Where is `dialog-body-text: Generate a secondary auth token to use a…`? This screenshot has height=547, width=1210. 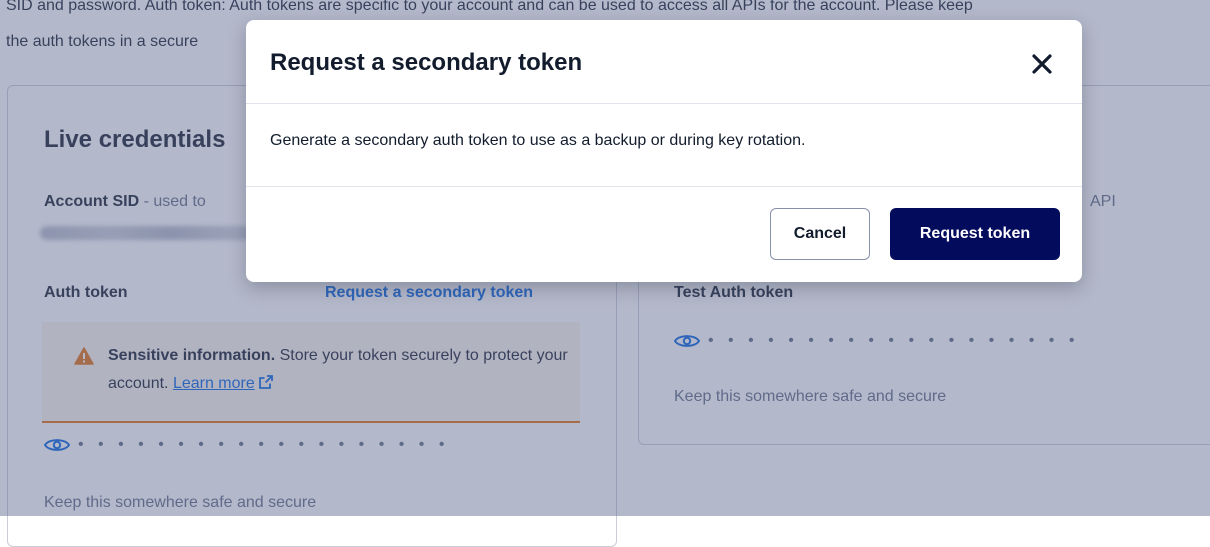
dialog-body-text: Generate a secondary auth token to use a… is located at coordinates (538, 140).